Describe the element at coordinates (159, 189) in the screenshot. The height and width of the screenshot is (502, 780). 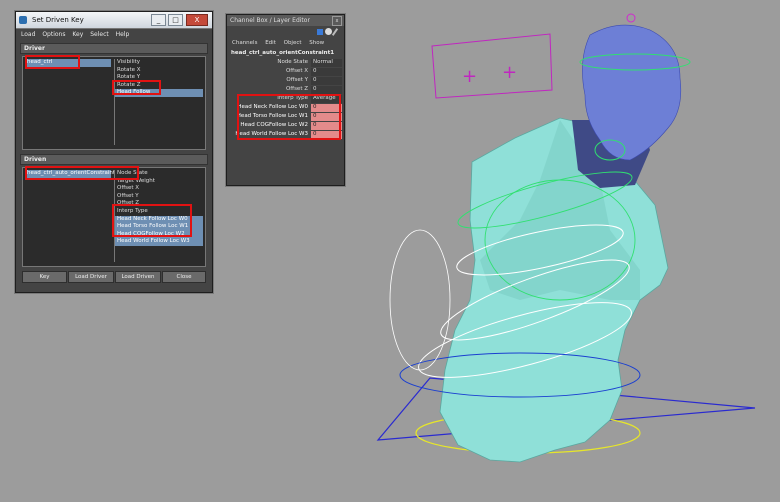
I see `list-item: Offset X` at that location.